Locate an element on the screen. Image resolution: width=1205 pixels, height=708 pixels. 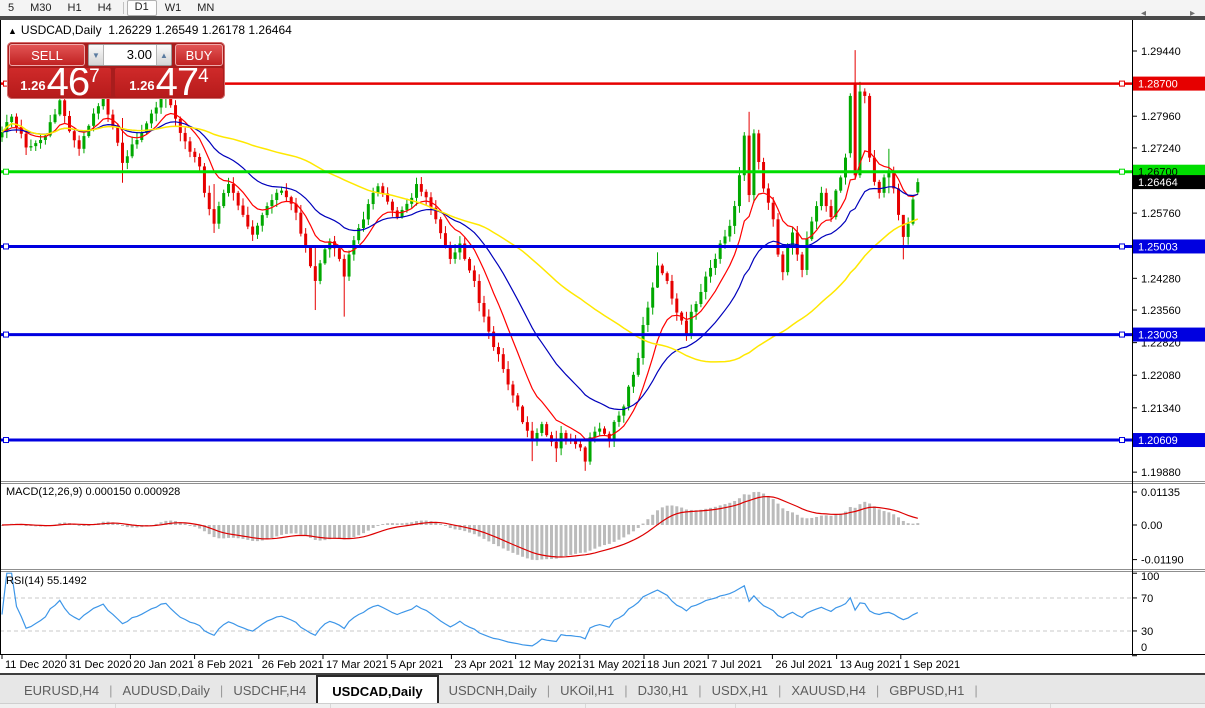
price-tick-label: 1.24280 is located at coordinates (1161, 279).